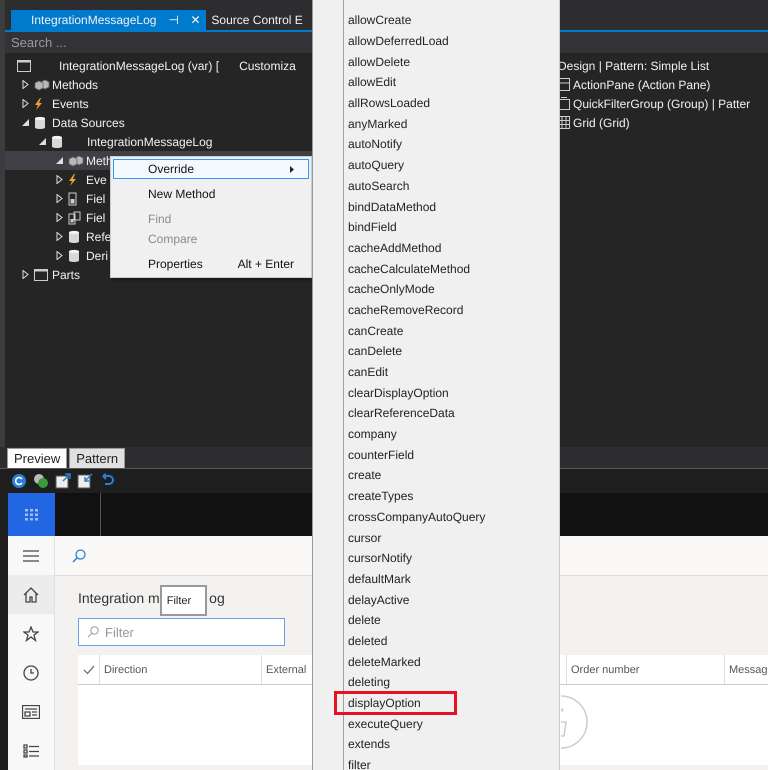 Image resolution: width=768 pixels, height=770 pixels. Describe the element at coordinates (96, 179) in the screenshot. I see `tree-item-label: Eve` at that location.